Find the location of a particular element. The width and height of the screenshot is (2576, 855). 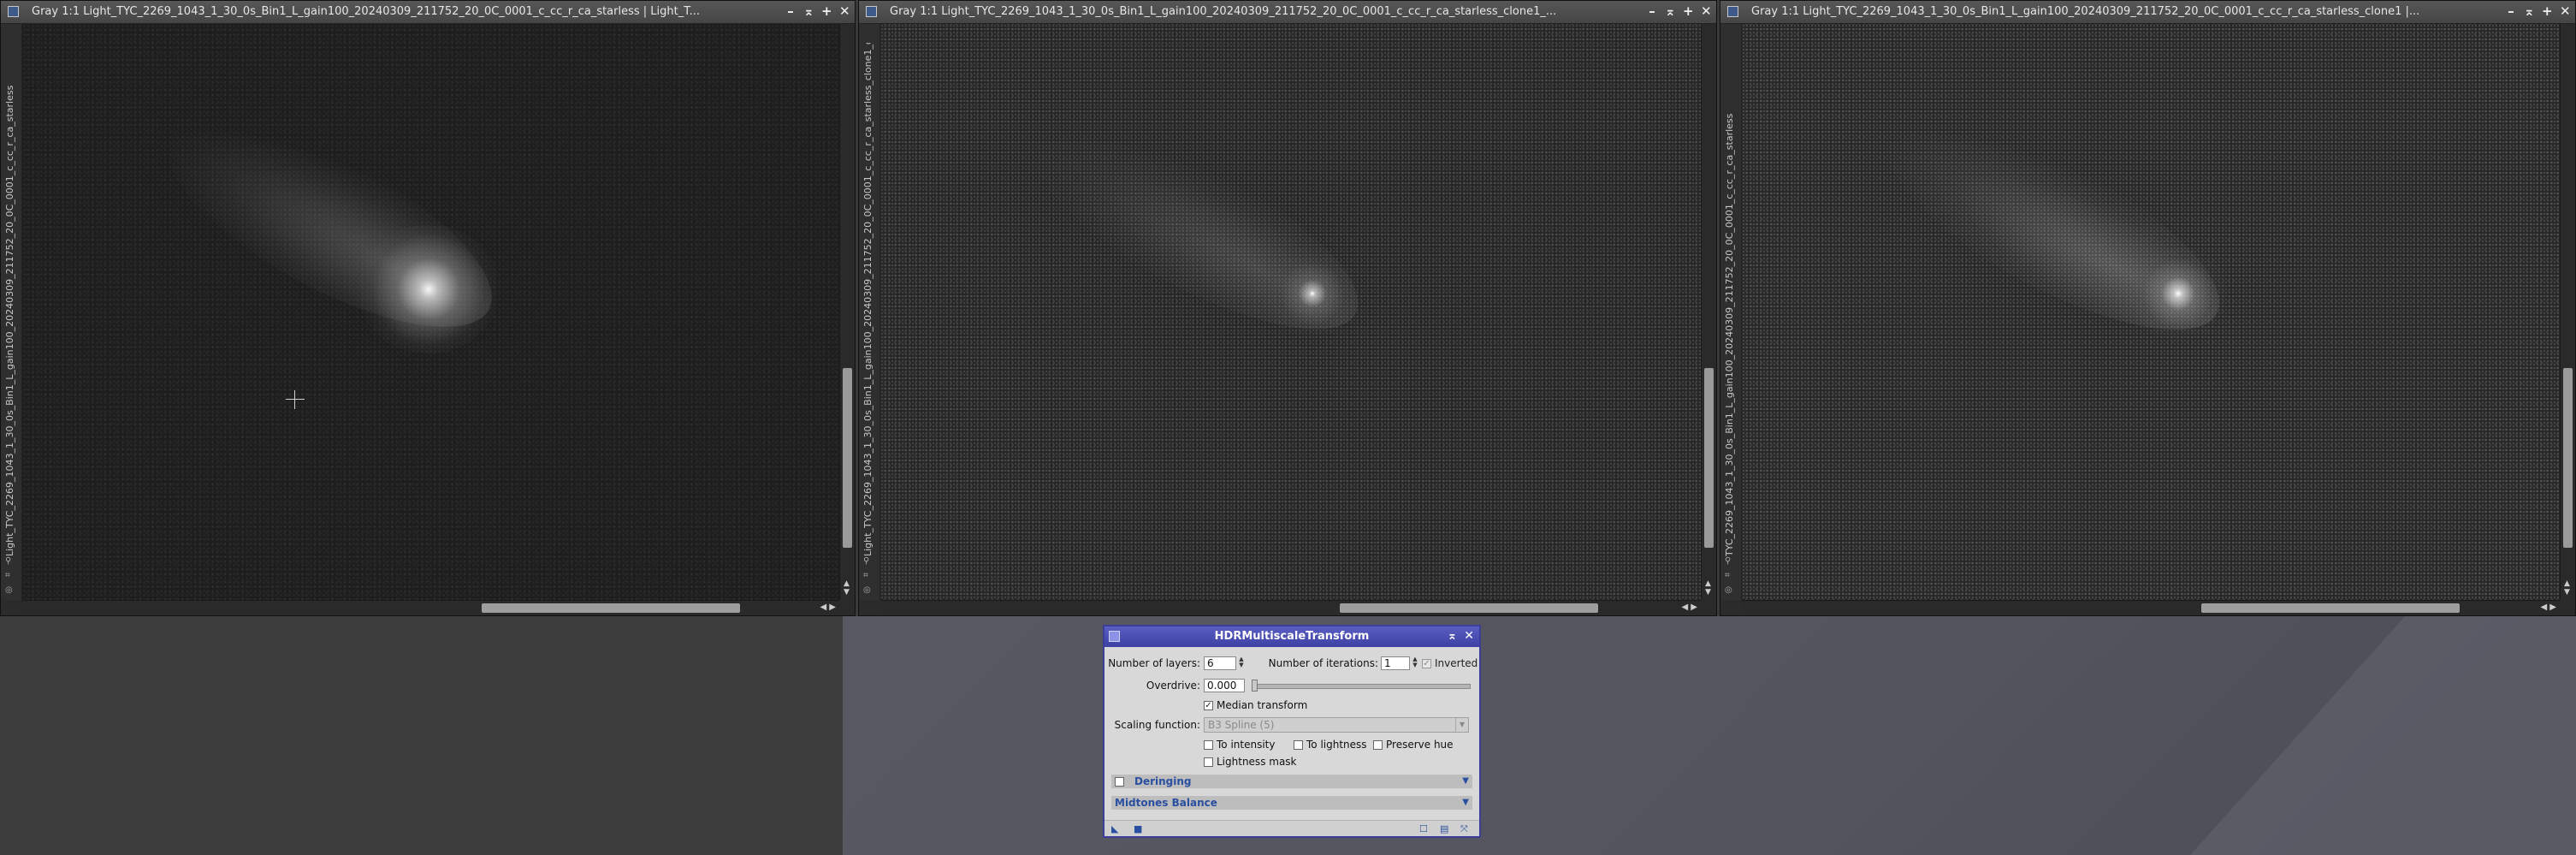

inverted-label: Inverted is located at coordinates (1456, 663).